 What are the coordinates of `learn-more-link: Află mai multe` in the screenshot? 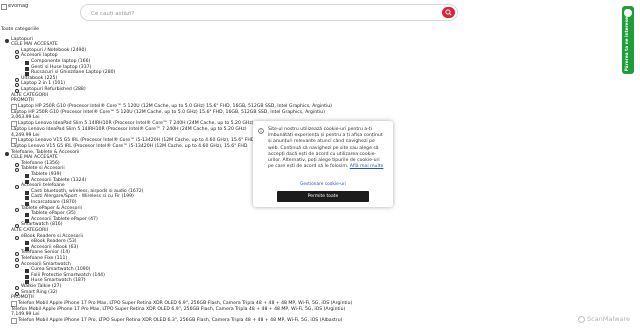 It's located at (367, 166).